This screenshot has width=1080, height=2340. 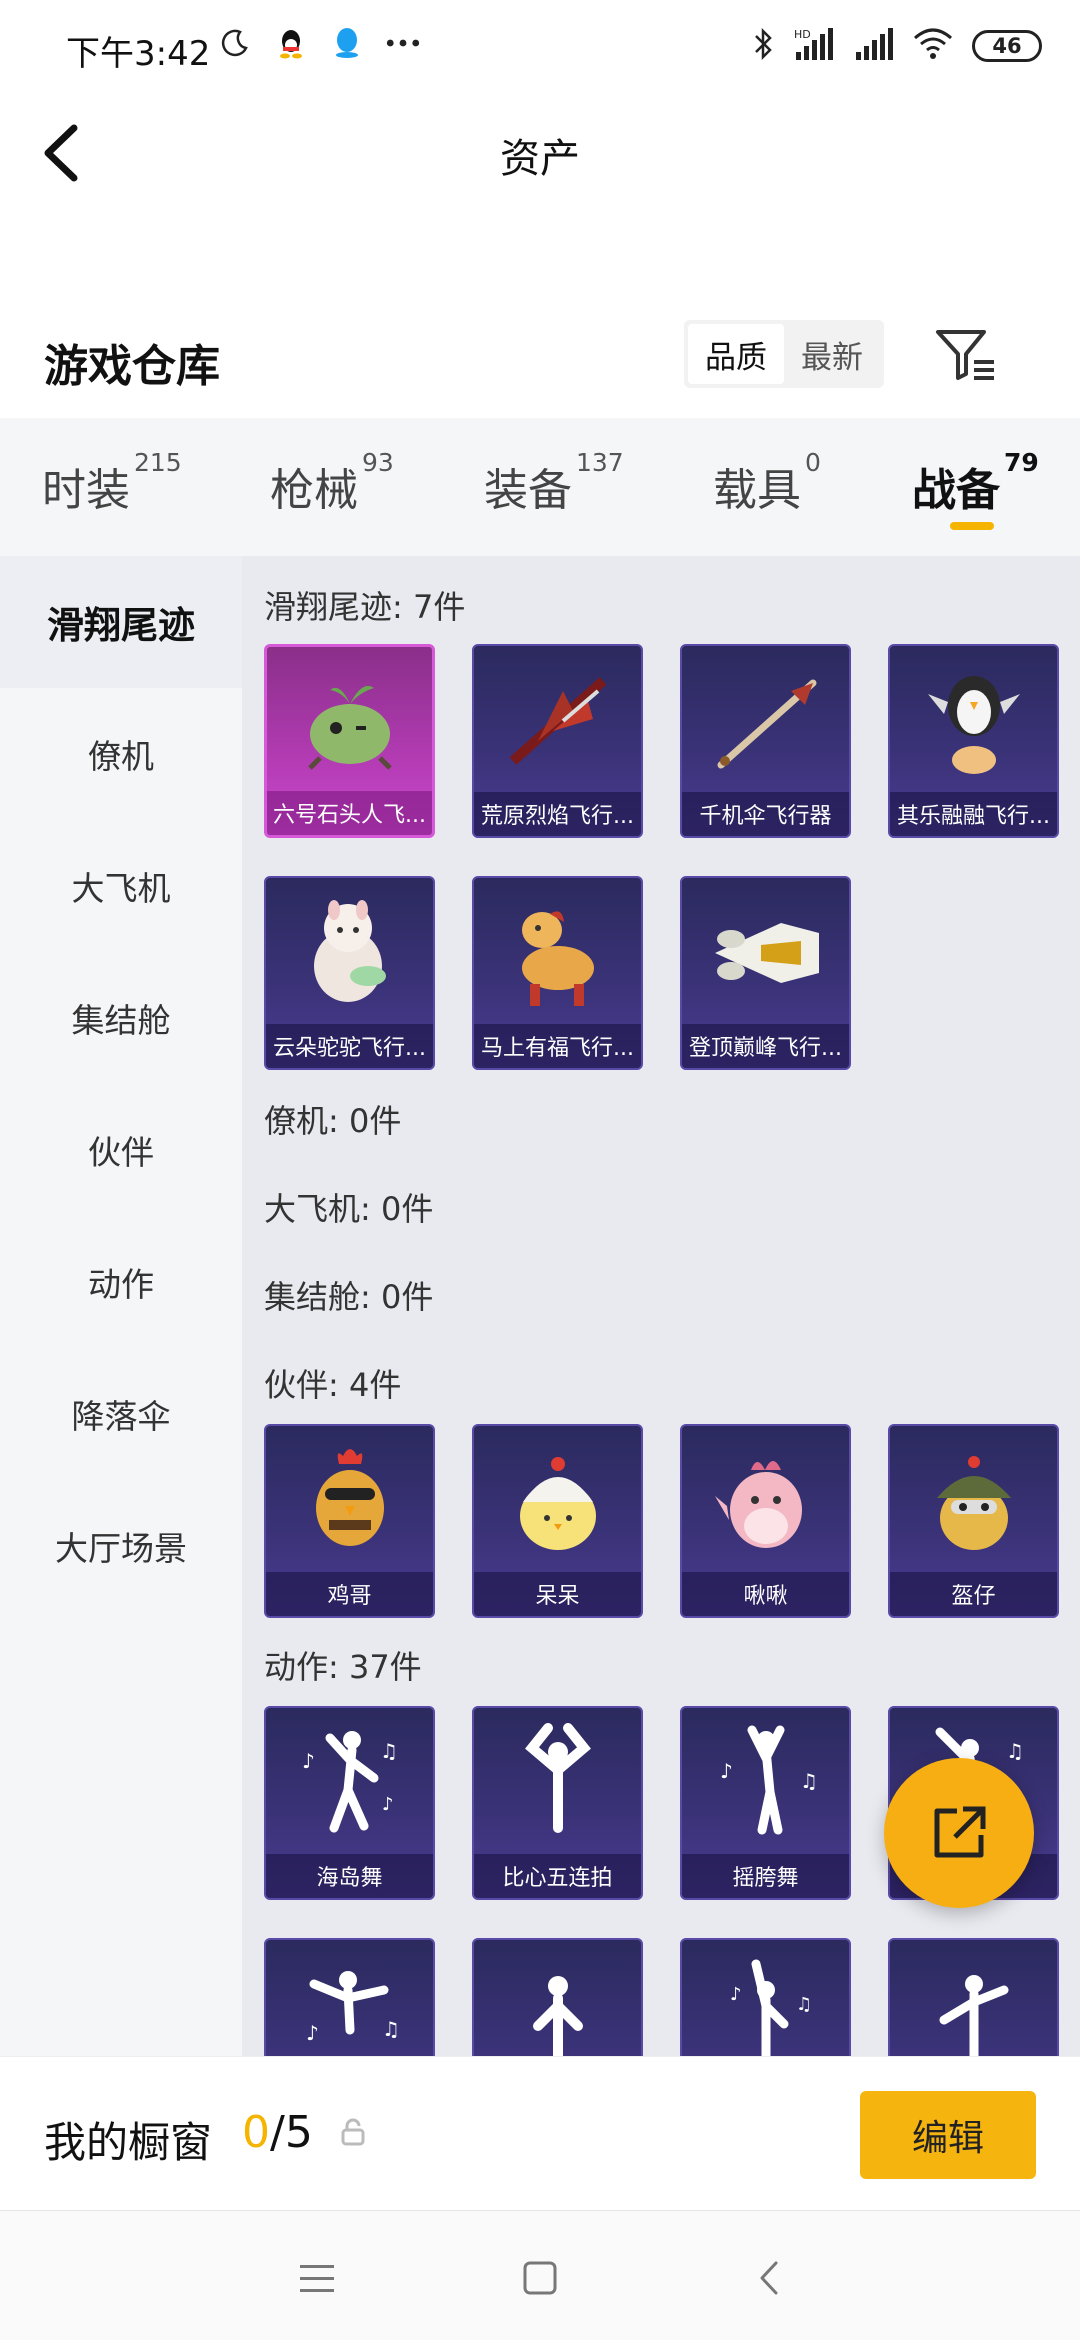 What do you see at coordinates (1007, 46) in the screenshot?
I see `battery-indicator: 46` at bounding box center [1007, 46].